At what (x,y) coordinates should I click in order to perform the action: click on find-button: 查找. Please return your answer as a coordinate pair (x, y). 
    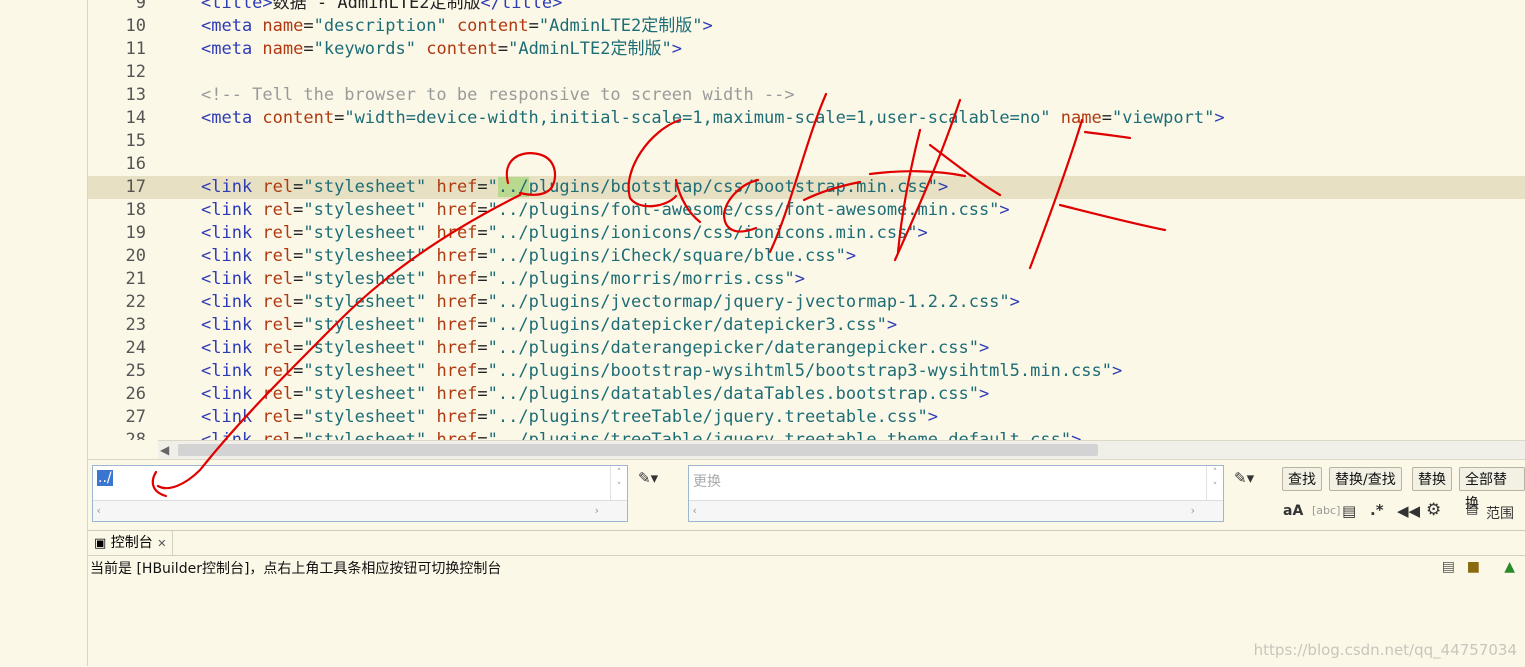
    Looking at the image, I should click on (1302, 479).